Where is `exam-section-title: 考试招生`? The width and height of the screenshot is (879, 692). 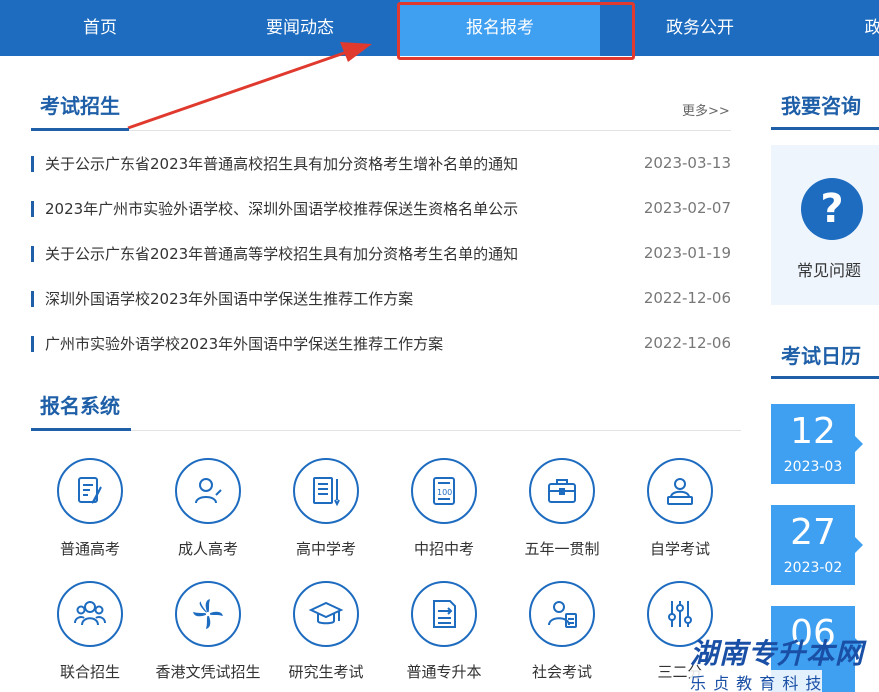 exam-section-title: 考试招生 is located at coordinates (80, 106).